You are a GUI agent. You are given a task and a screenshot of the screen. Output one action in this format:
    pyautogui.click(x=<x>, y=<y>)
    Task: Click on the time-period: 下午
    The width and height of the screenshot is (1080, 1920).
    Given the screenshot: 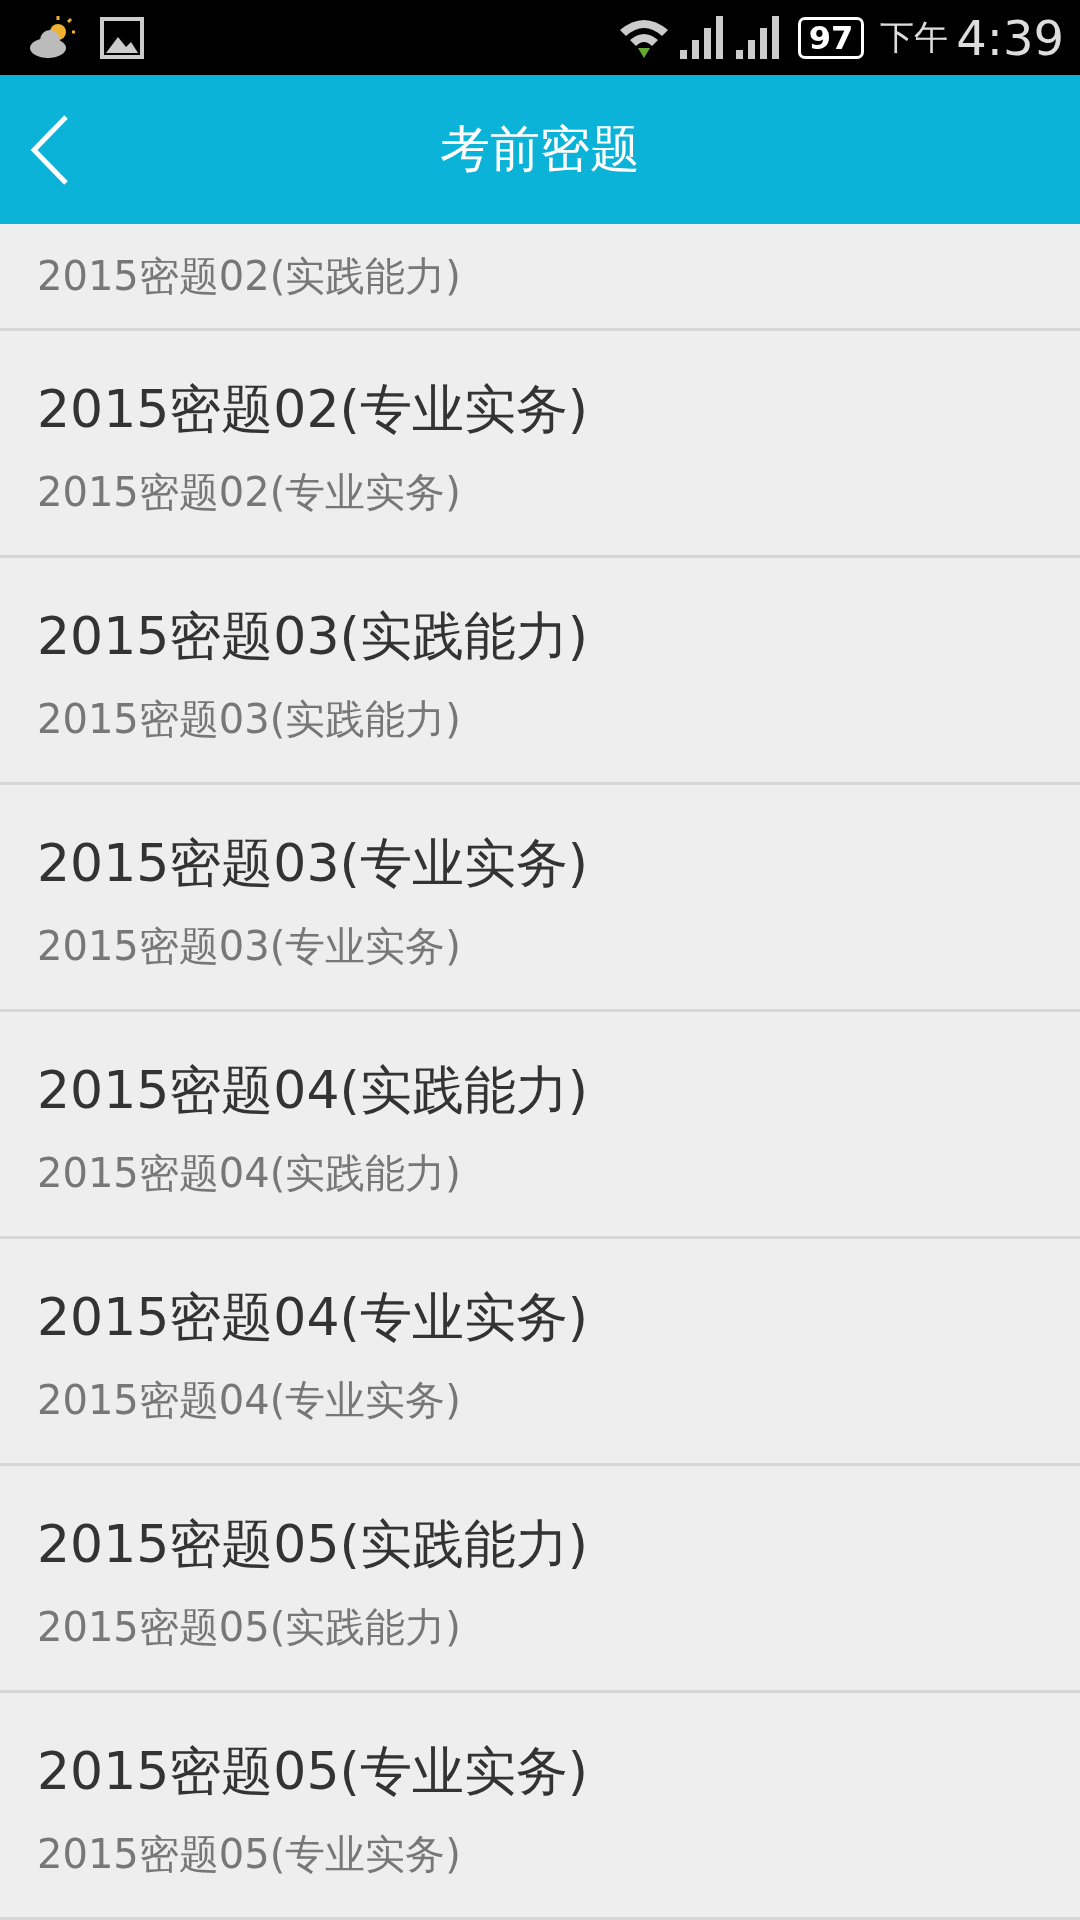 What is the action you would take?
    pyautogui.click(x=914, y=37)
    